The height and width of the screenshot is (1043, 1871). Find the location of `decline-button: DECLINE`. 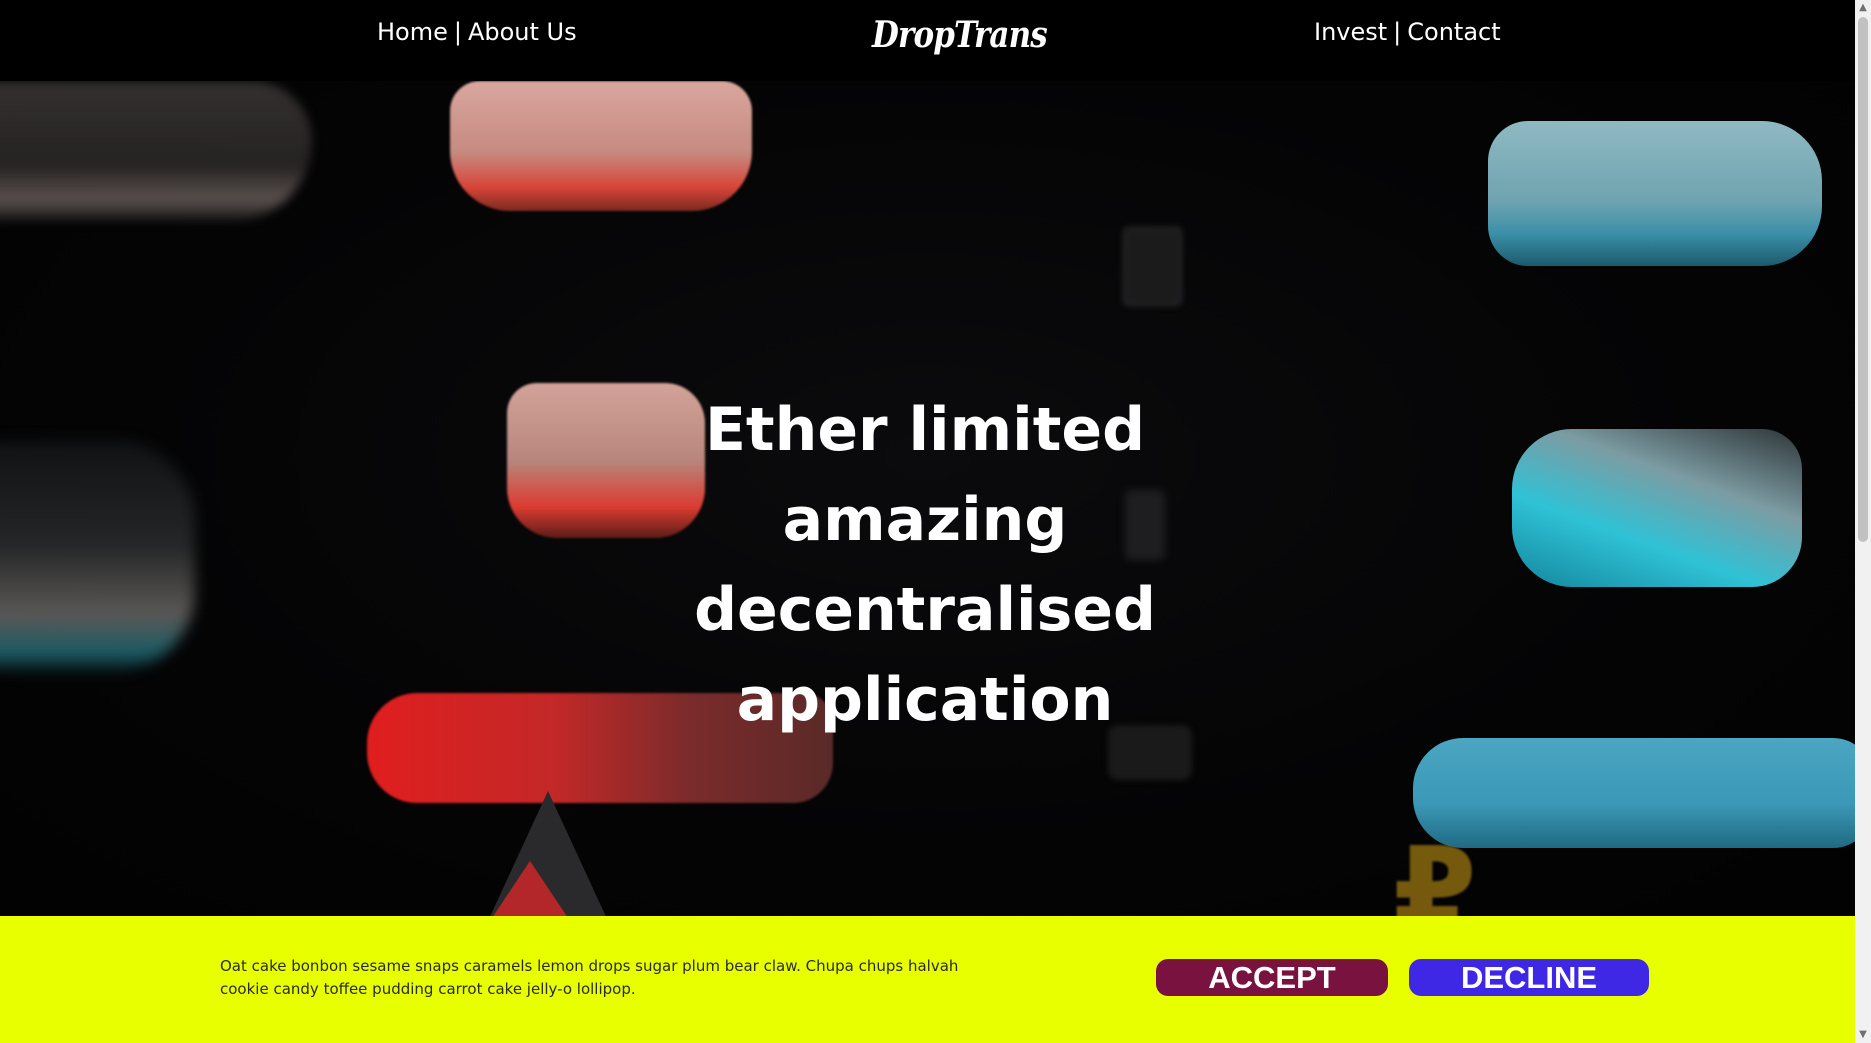

decline-button: DECLINE is located at coordinates (1529, 977).